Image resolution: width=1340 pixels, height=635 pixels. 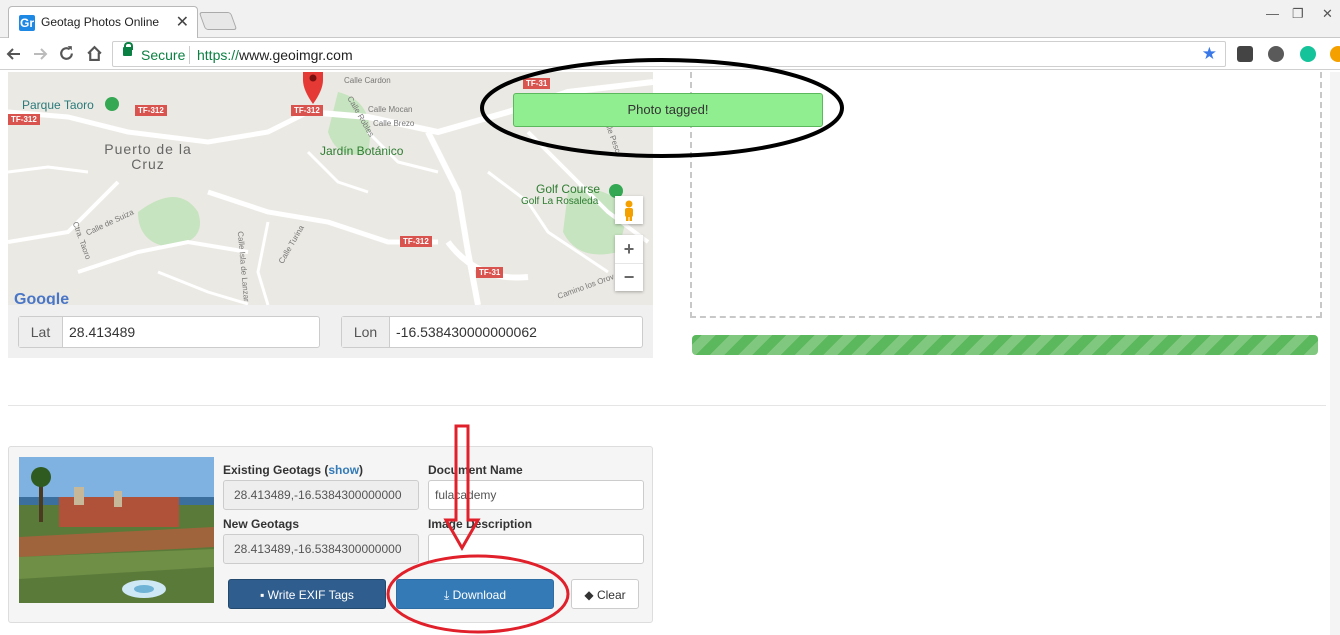 What do you see at coordinates (1335, 353) in the screenshot?
I see `page-scrollbar` at bounding box center [1335, 353].